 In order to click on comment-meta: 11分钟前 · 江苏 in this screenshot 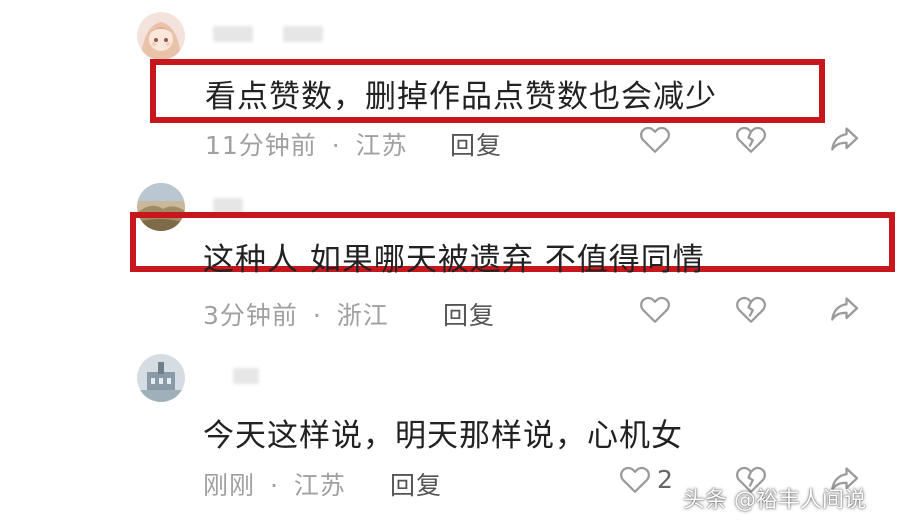, I will do `click(306, 144)`.